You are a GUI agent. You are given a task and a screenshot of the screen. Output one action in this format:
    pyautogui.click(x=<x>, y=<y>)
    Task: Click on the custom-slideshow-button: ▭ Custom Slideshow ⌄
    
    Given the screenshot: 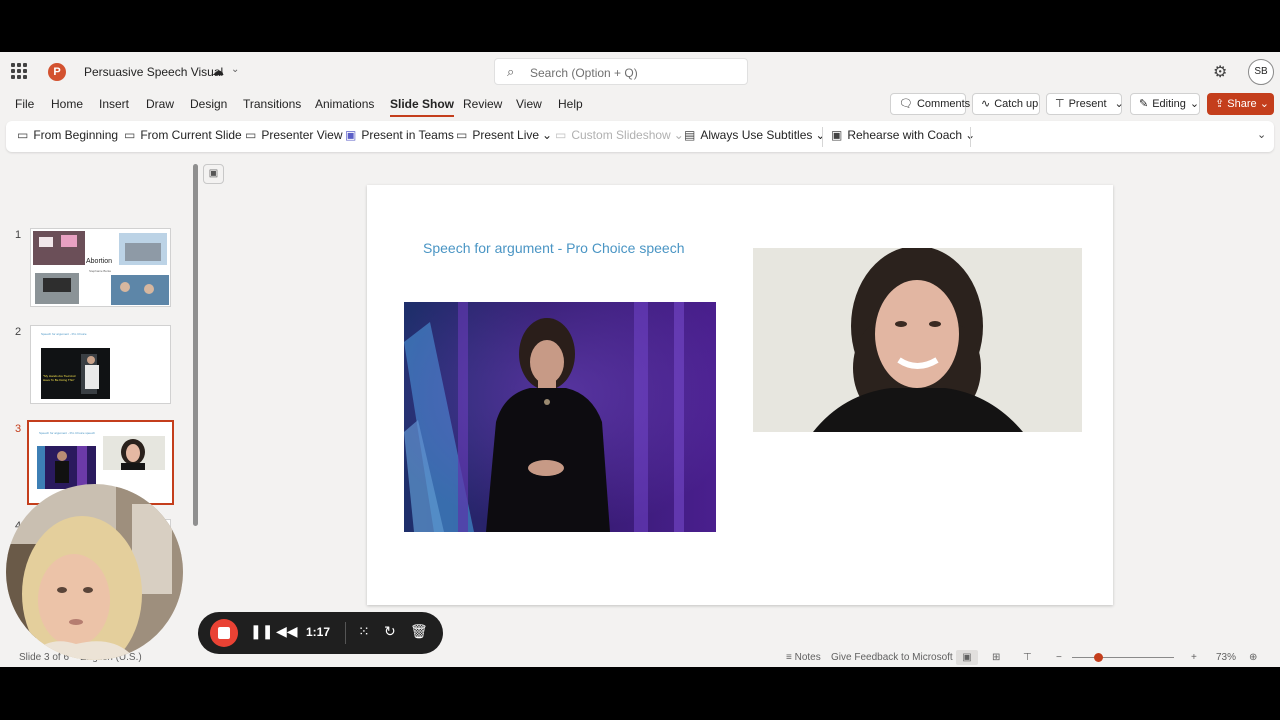 What is the action you would take?
    pyautogui.click(x=619, y=135)
    